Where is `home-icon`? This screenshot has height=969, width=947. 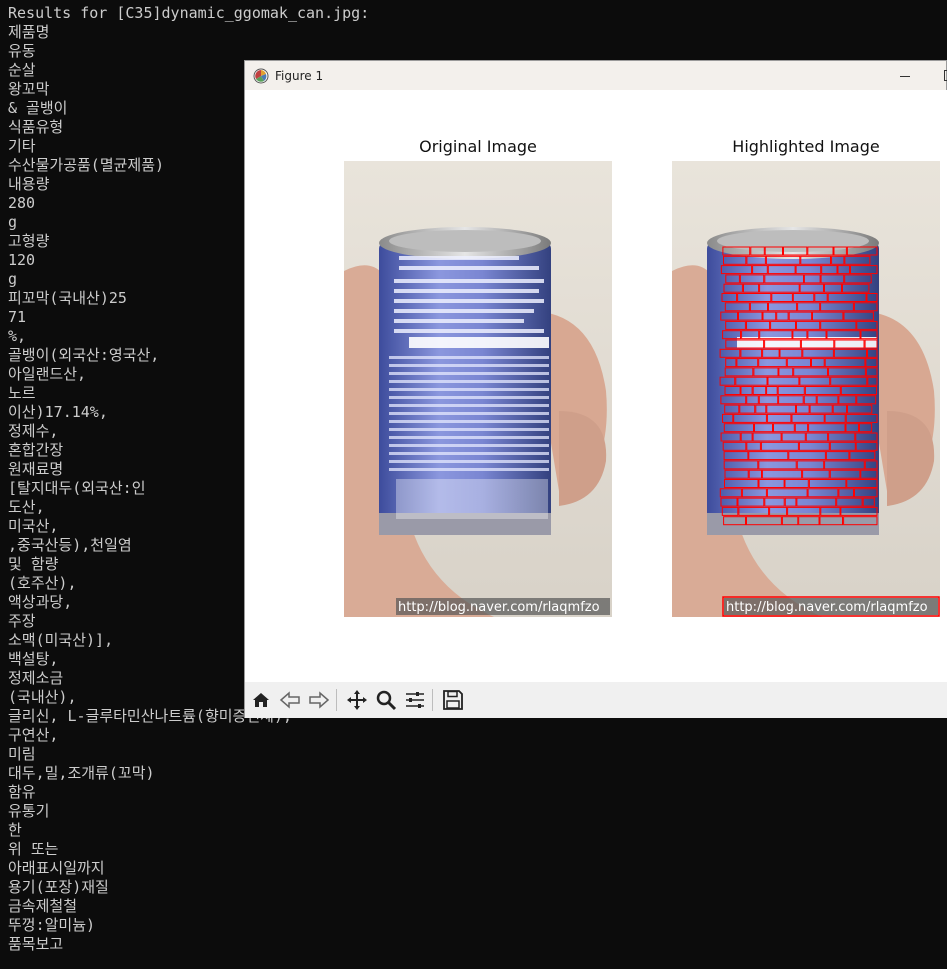 home-icon is located at coordinates (261, 700).